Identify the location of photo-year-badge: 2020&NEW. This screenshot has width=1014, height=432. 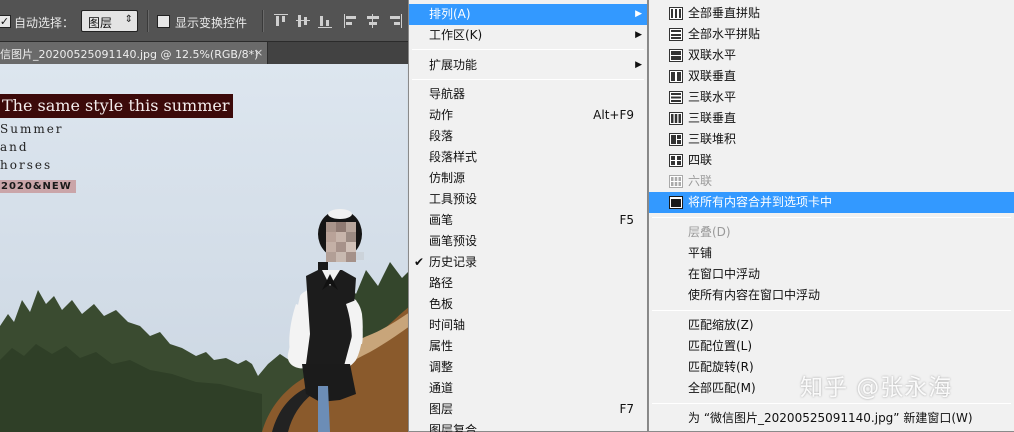
(38, 186).